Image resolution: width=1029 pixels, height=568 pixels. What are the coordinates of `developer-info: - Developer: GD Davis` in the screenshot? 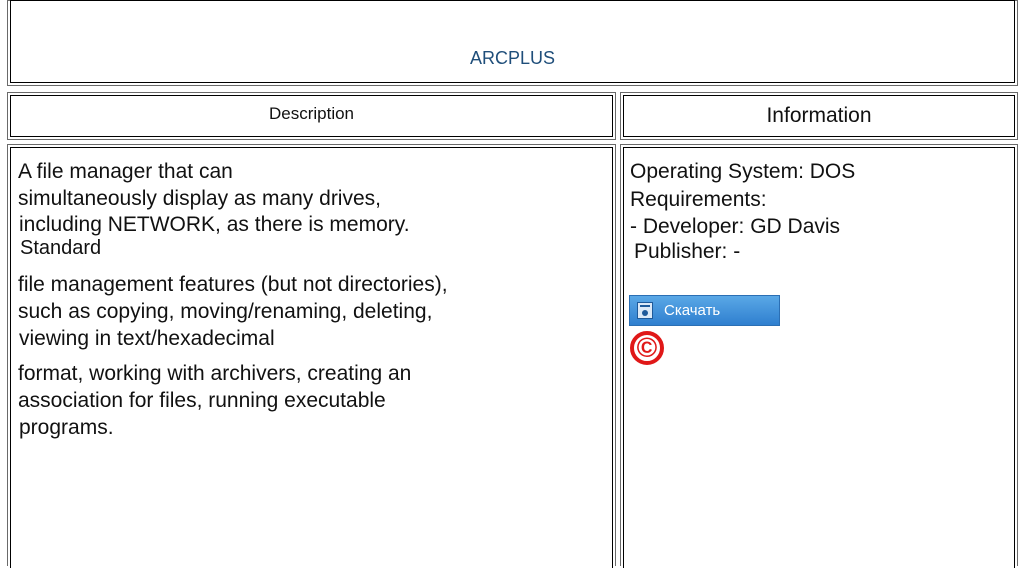 It's located at (735, 226).